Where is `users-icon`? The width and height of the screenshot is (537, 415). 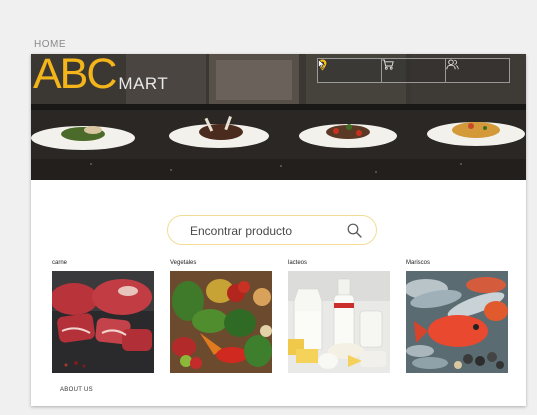 users-icon is located at coordinates (452, 64).